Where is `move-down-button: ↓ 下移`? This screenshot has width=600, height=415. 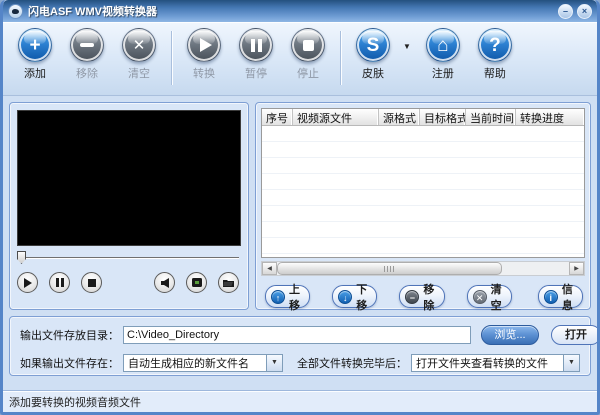
move-down-button: ↓ 下移 is located at coordinates (355, 298).